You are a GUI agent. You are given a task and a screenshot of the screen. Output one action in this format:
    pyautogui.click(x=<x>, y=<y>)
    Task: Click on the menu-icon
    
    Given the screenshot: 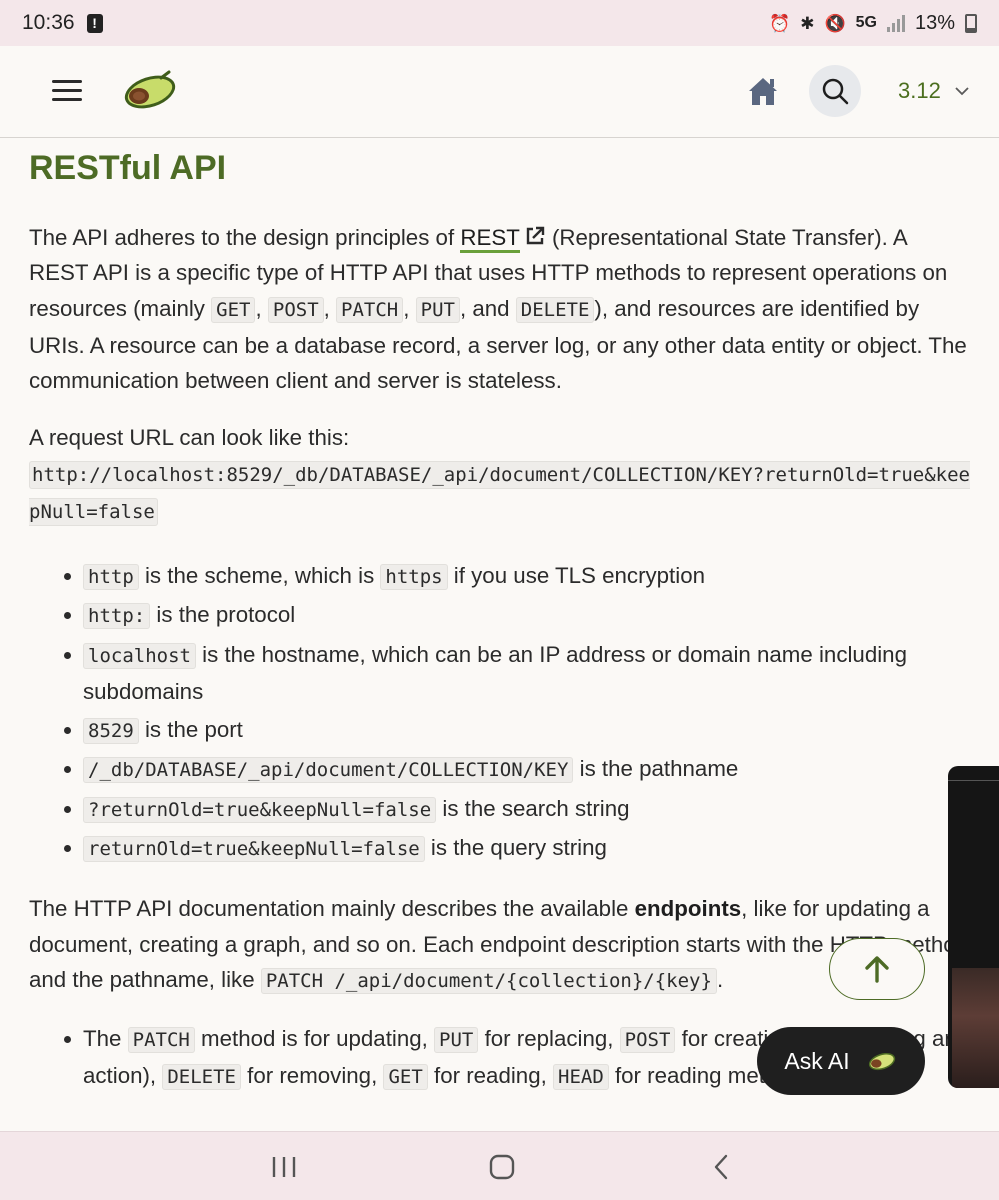 What is the action you would take?
    pyautogui.click(x=67, y=91)
    